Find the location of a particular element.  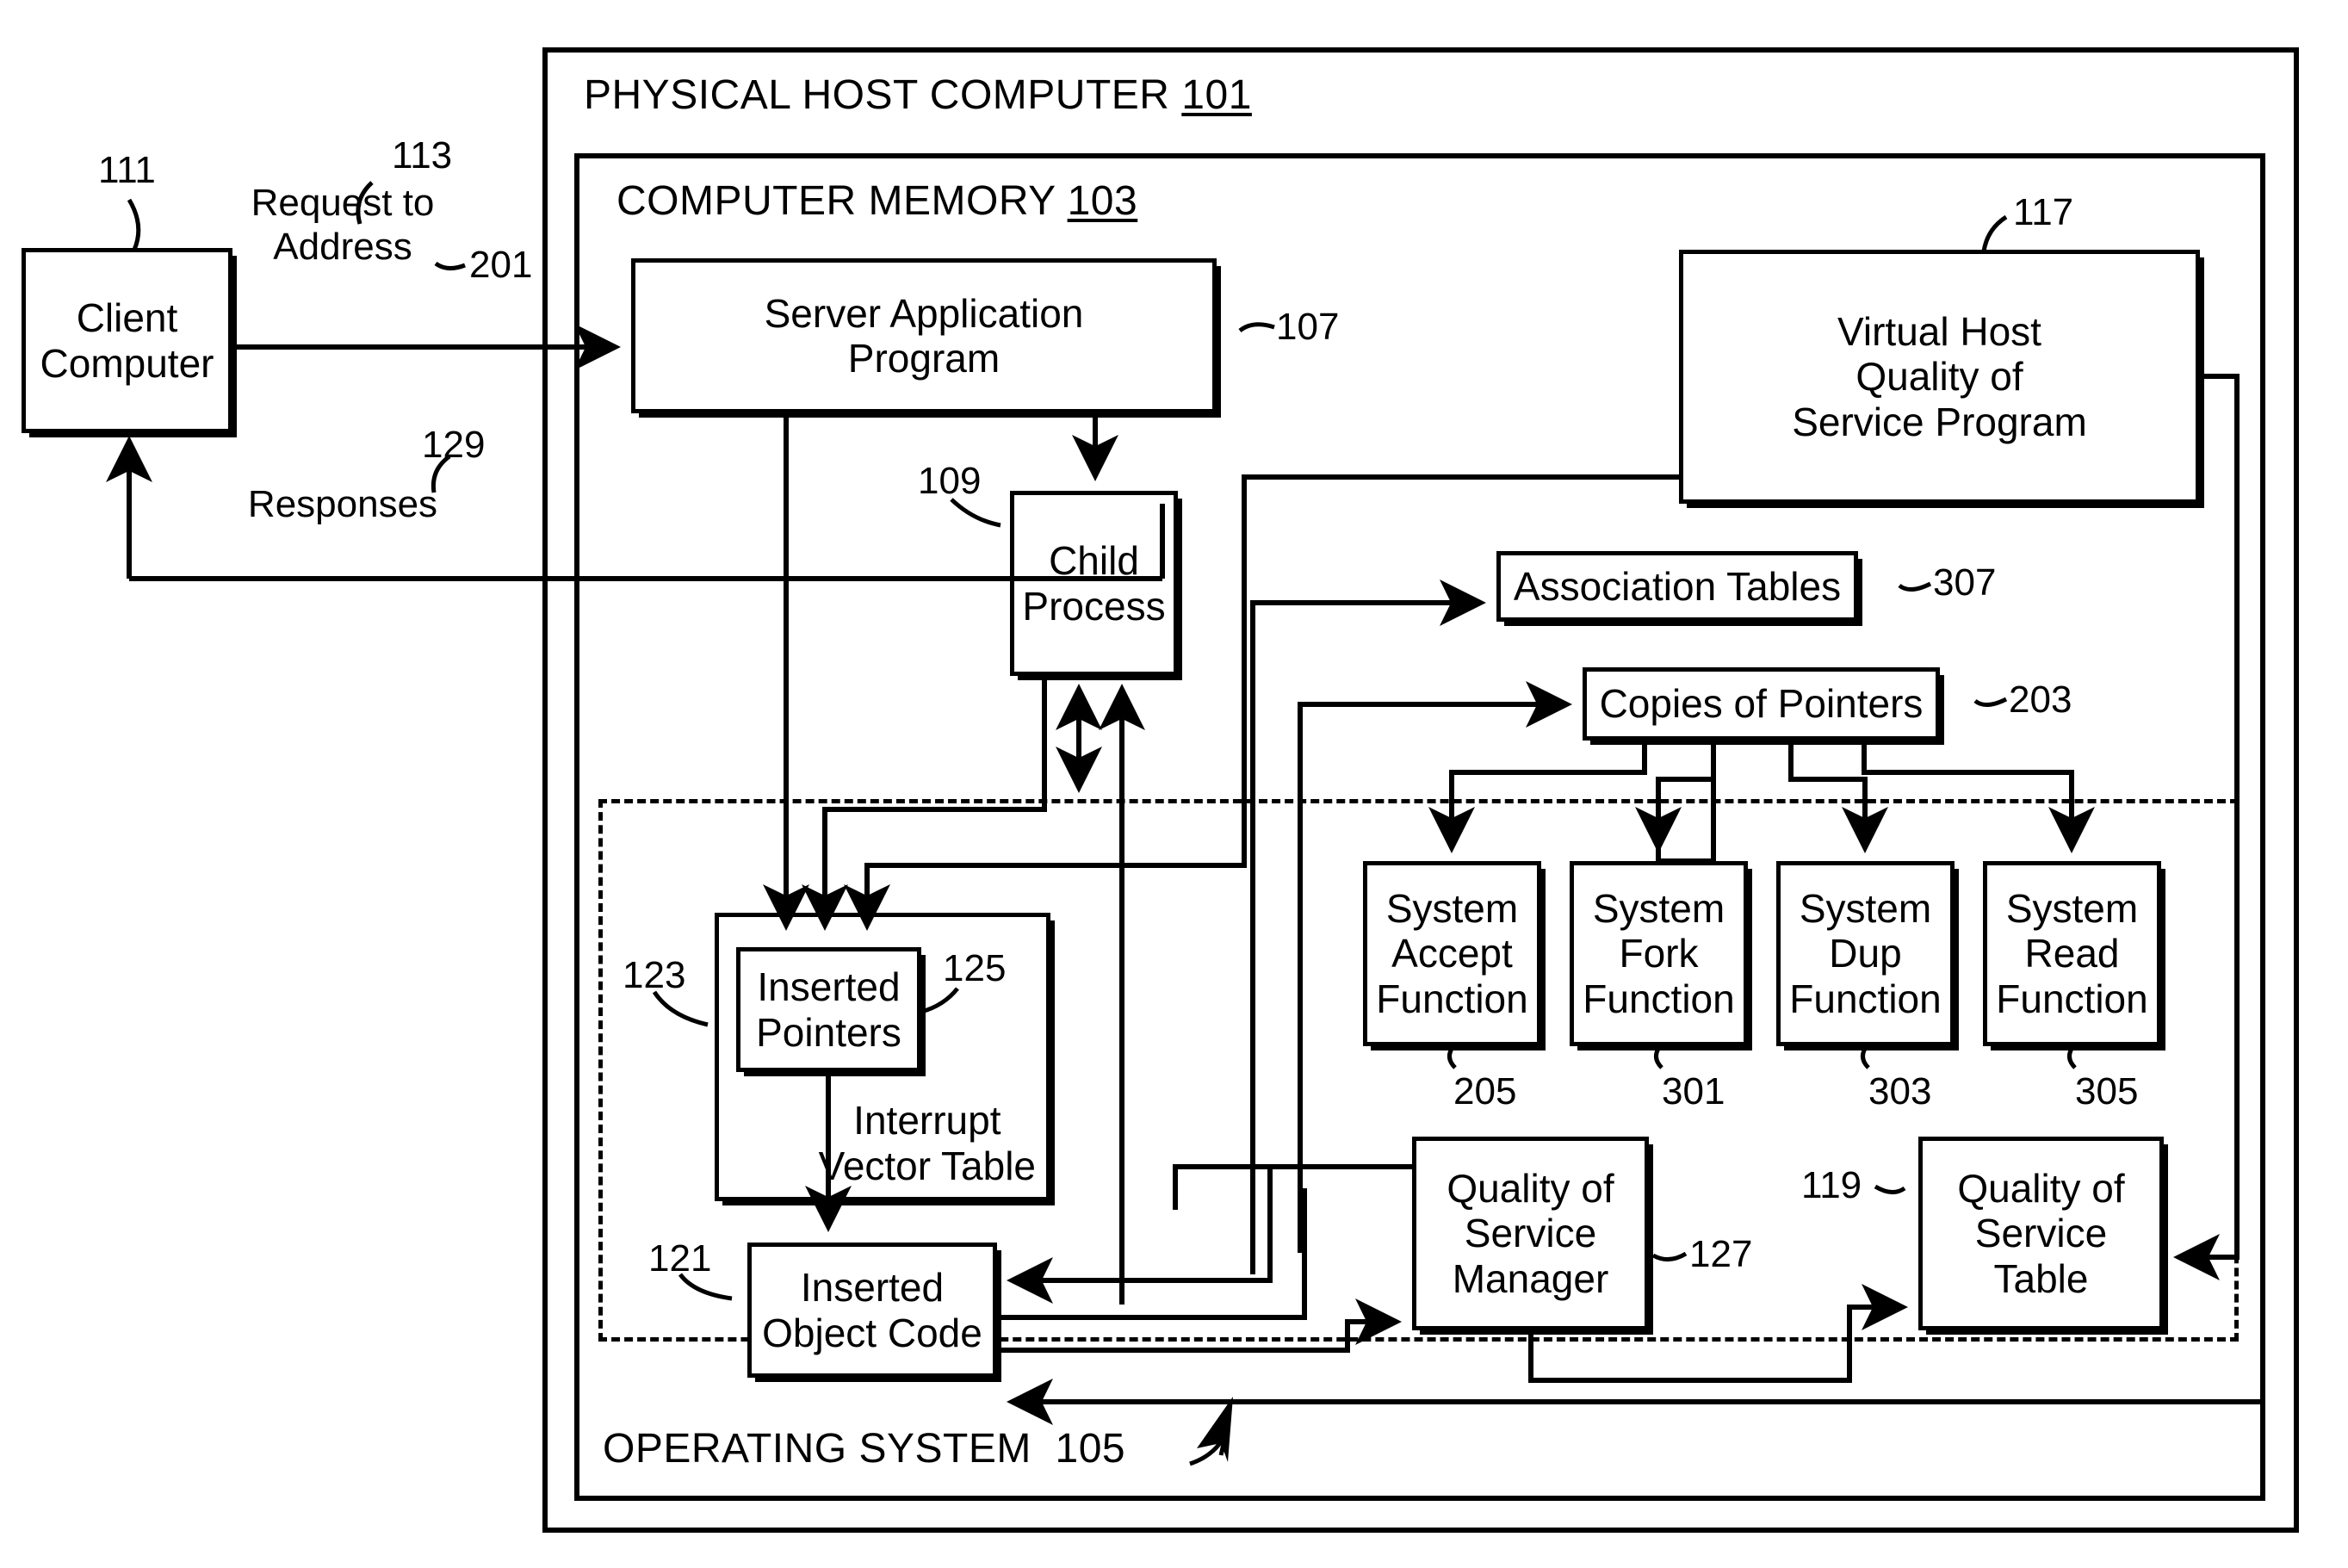

flow-label-request-to-address: Request to Address is located at coordinates (342, 225).